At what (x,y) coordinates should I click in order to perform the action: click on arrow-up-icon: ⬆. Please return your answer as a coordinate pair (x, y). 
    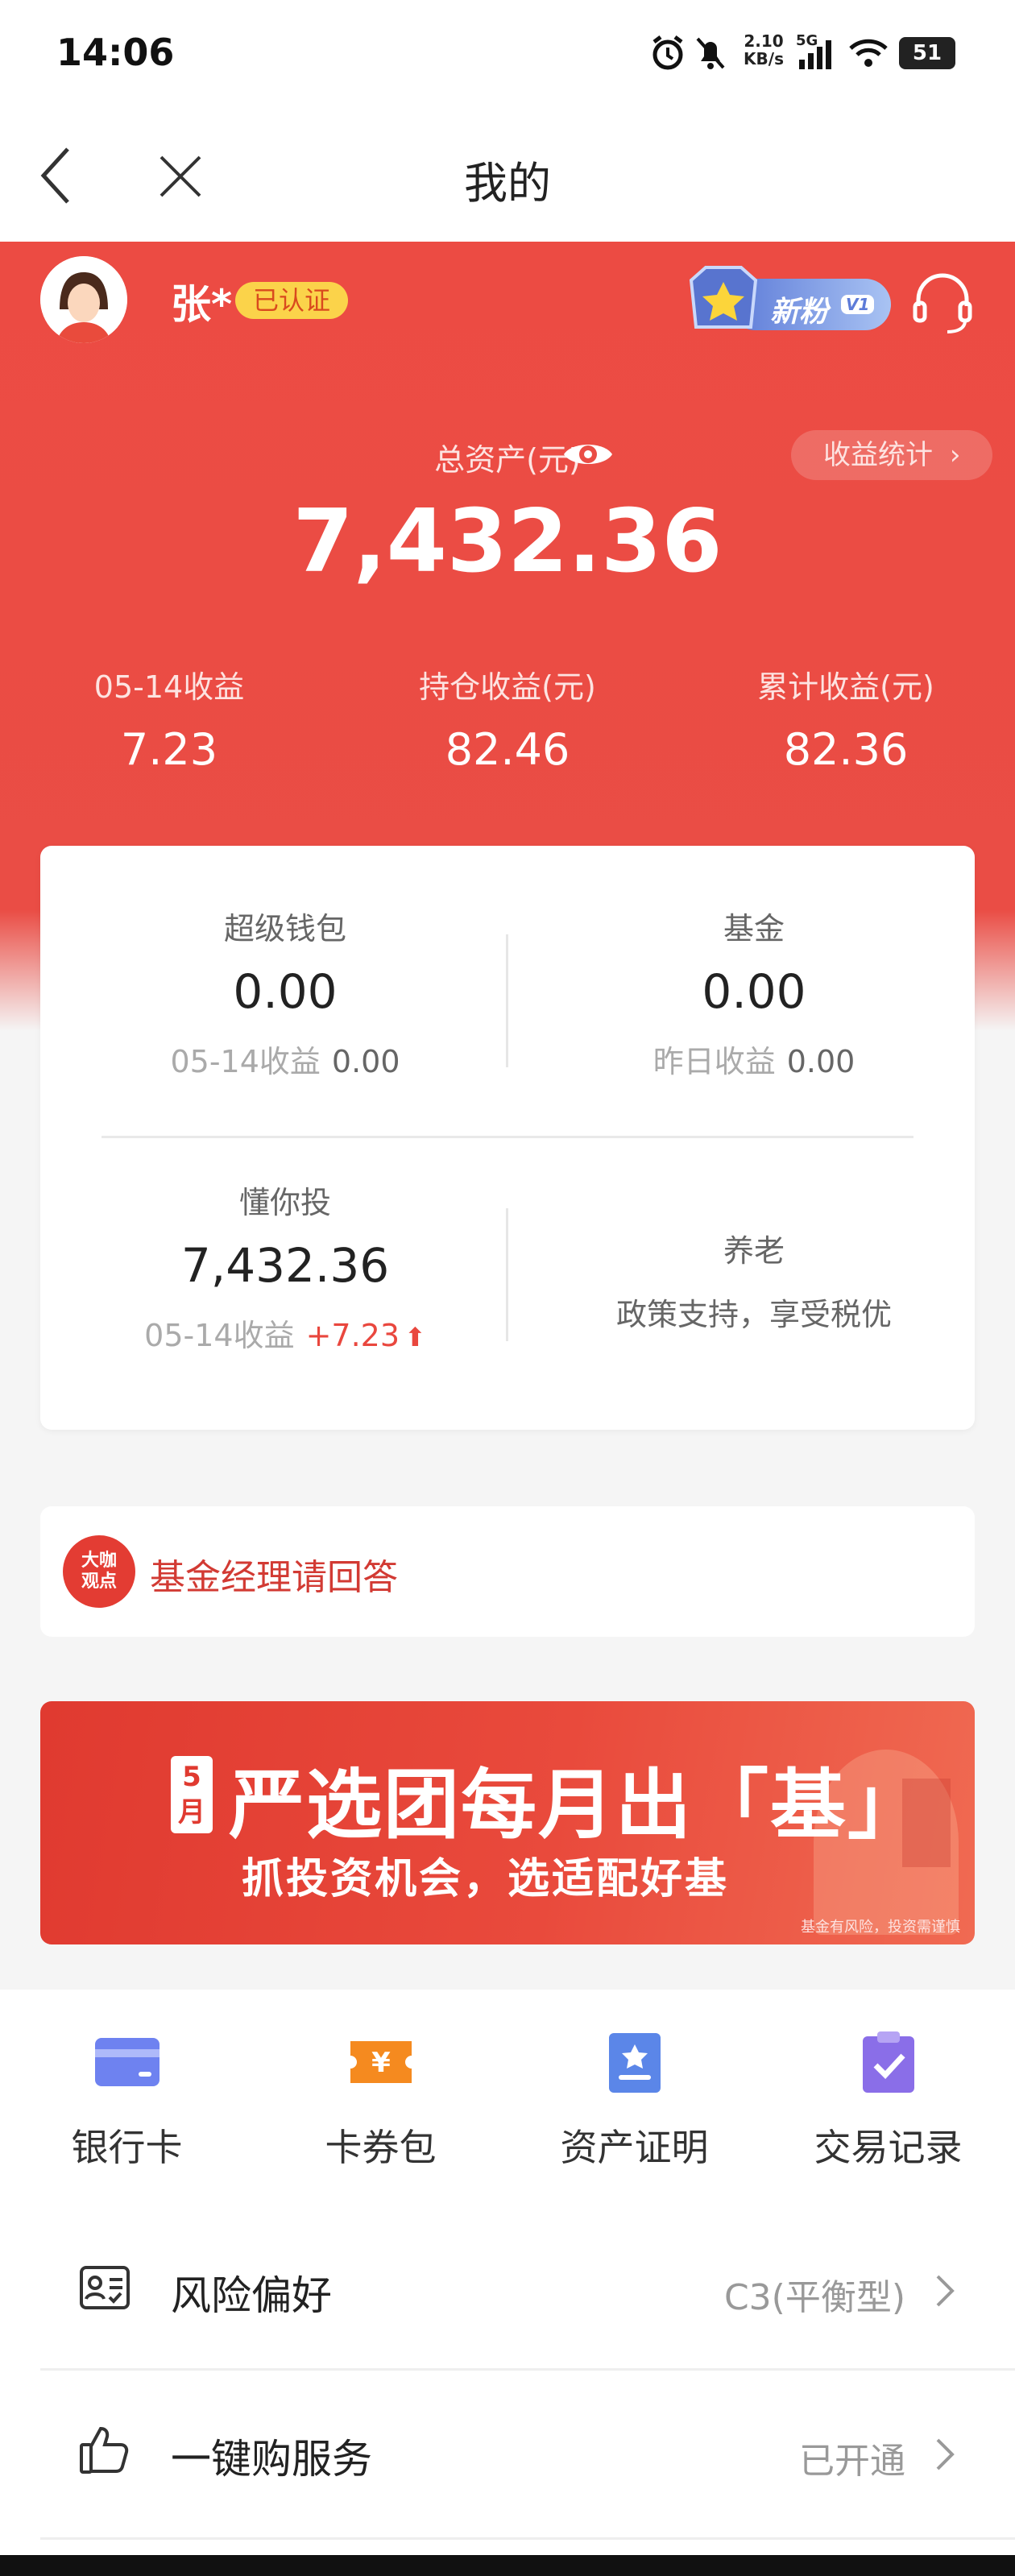
    Looking at the image, I should click on (415, 1337).